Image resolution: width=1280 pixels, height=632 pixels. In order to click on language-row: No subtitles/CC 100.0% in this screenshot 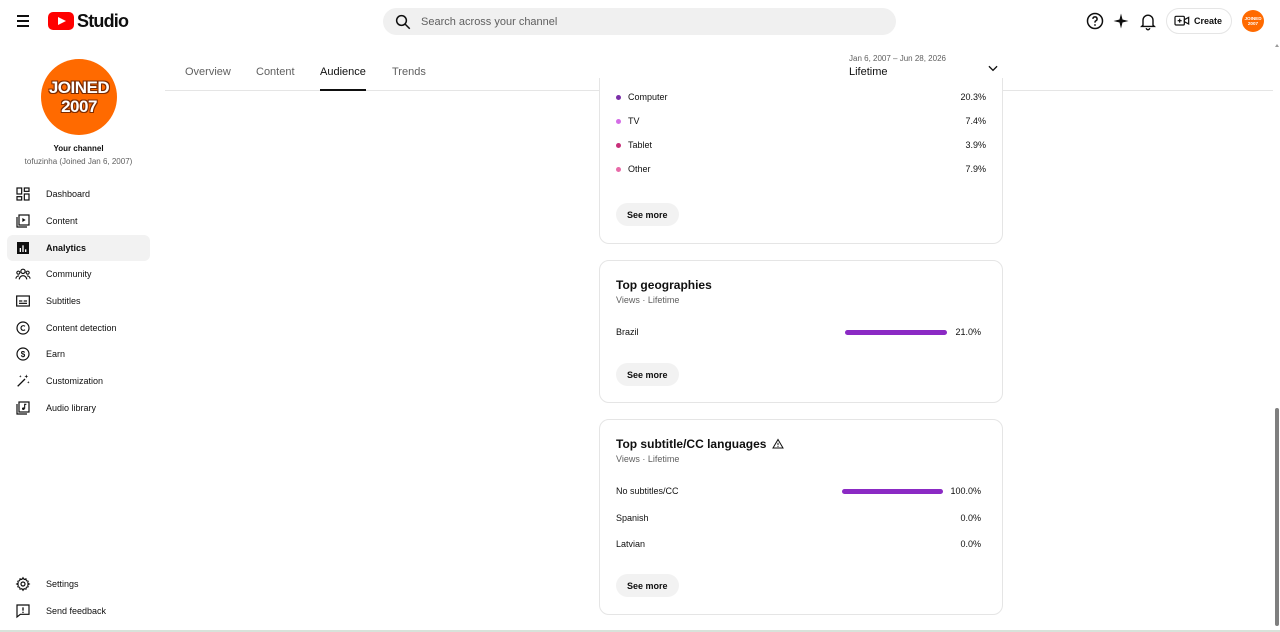, I will do `click(802, 491)`.